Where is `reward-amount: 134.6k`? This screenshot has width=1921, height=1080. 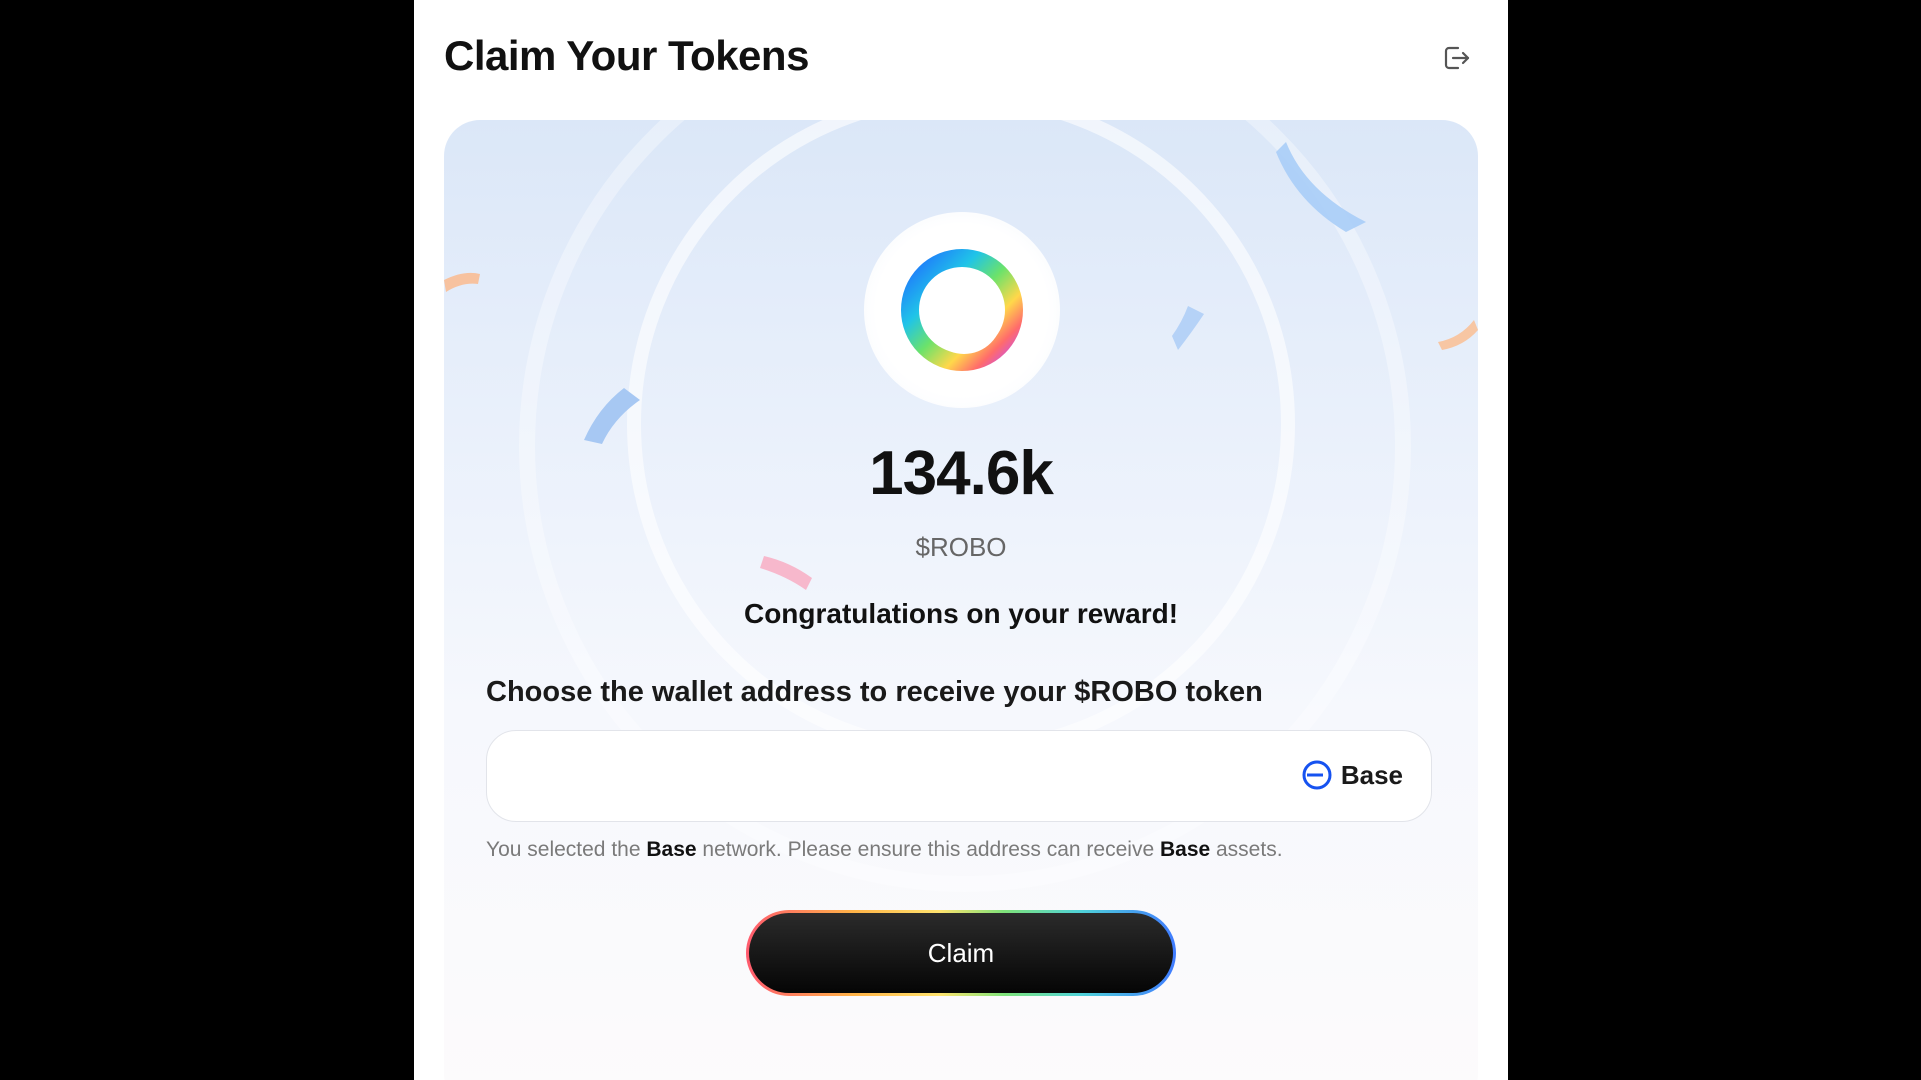
reward-amount: 134.6k is located at coordinates (961, 473).